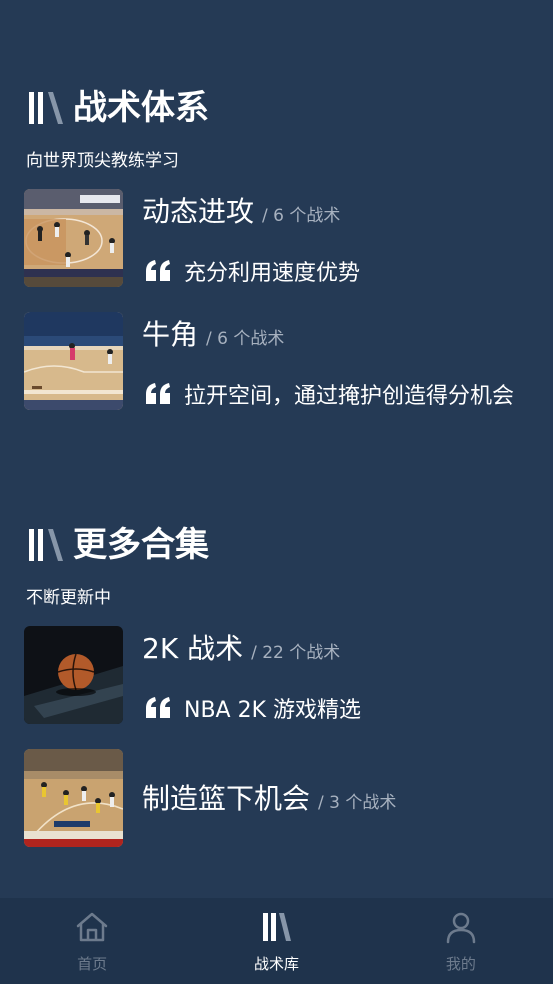 Image resolution: width=553 pixels, height=984 pixels. I want to click on card-quote: NBA 2K 游戏精选, so click(252, 708).